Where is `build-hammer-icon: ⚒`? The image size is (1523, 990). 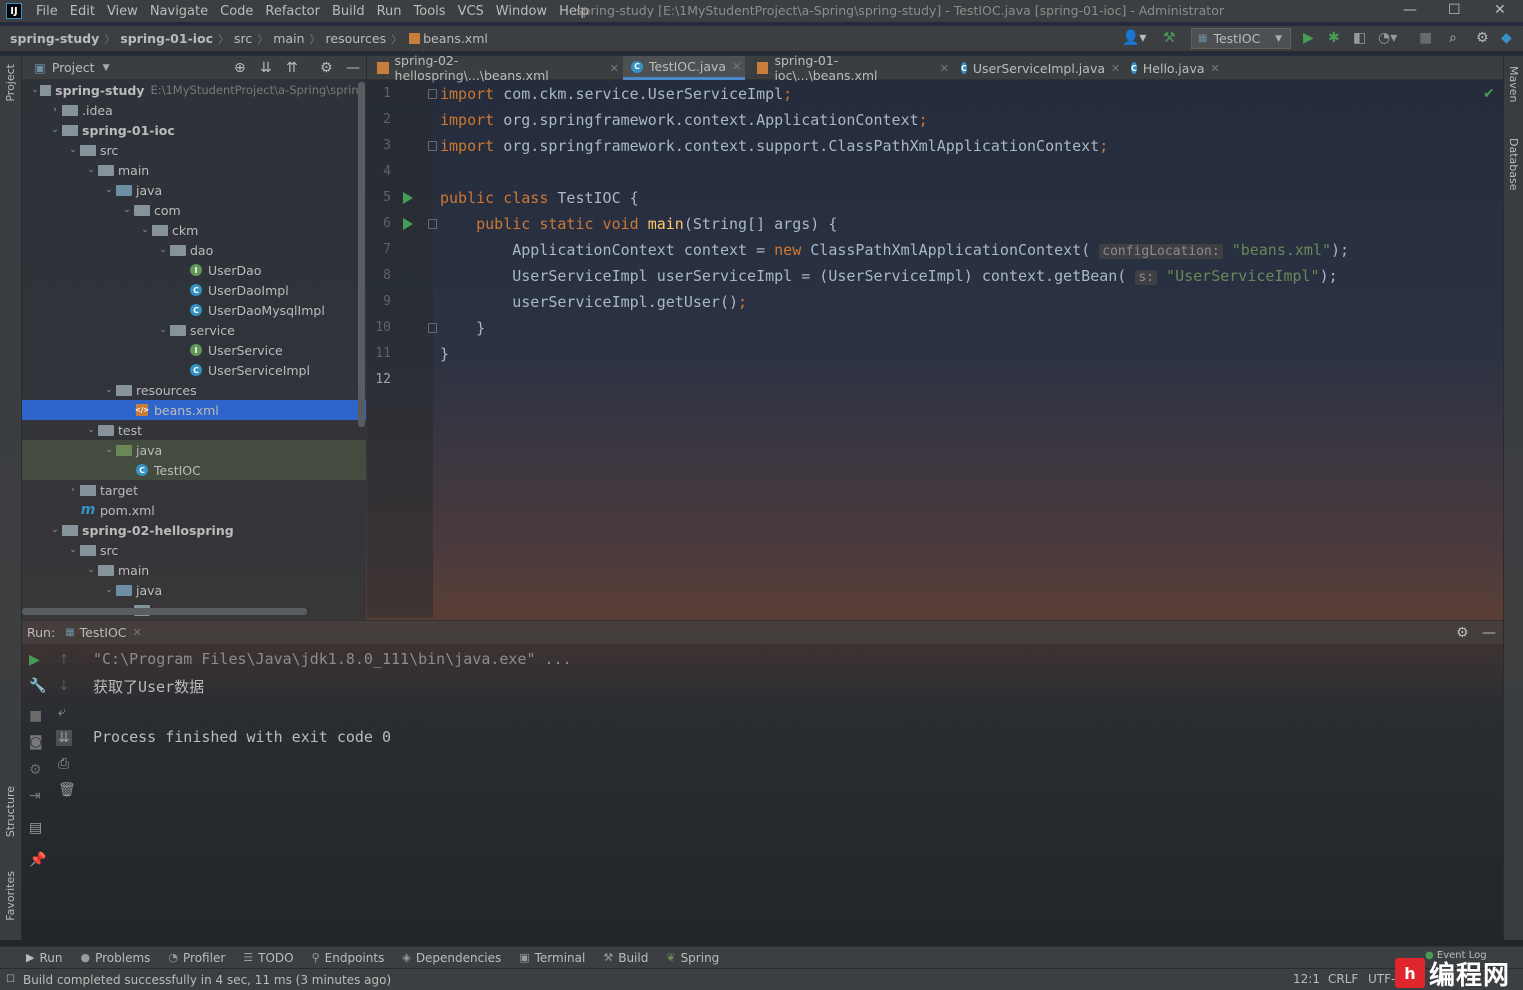
build-hammer-icon: ⚒ is located at coordinates (1169, 38).